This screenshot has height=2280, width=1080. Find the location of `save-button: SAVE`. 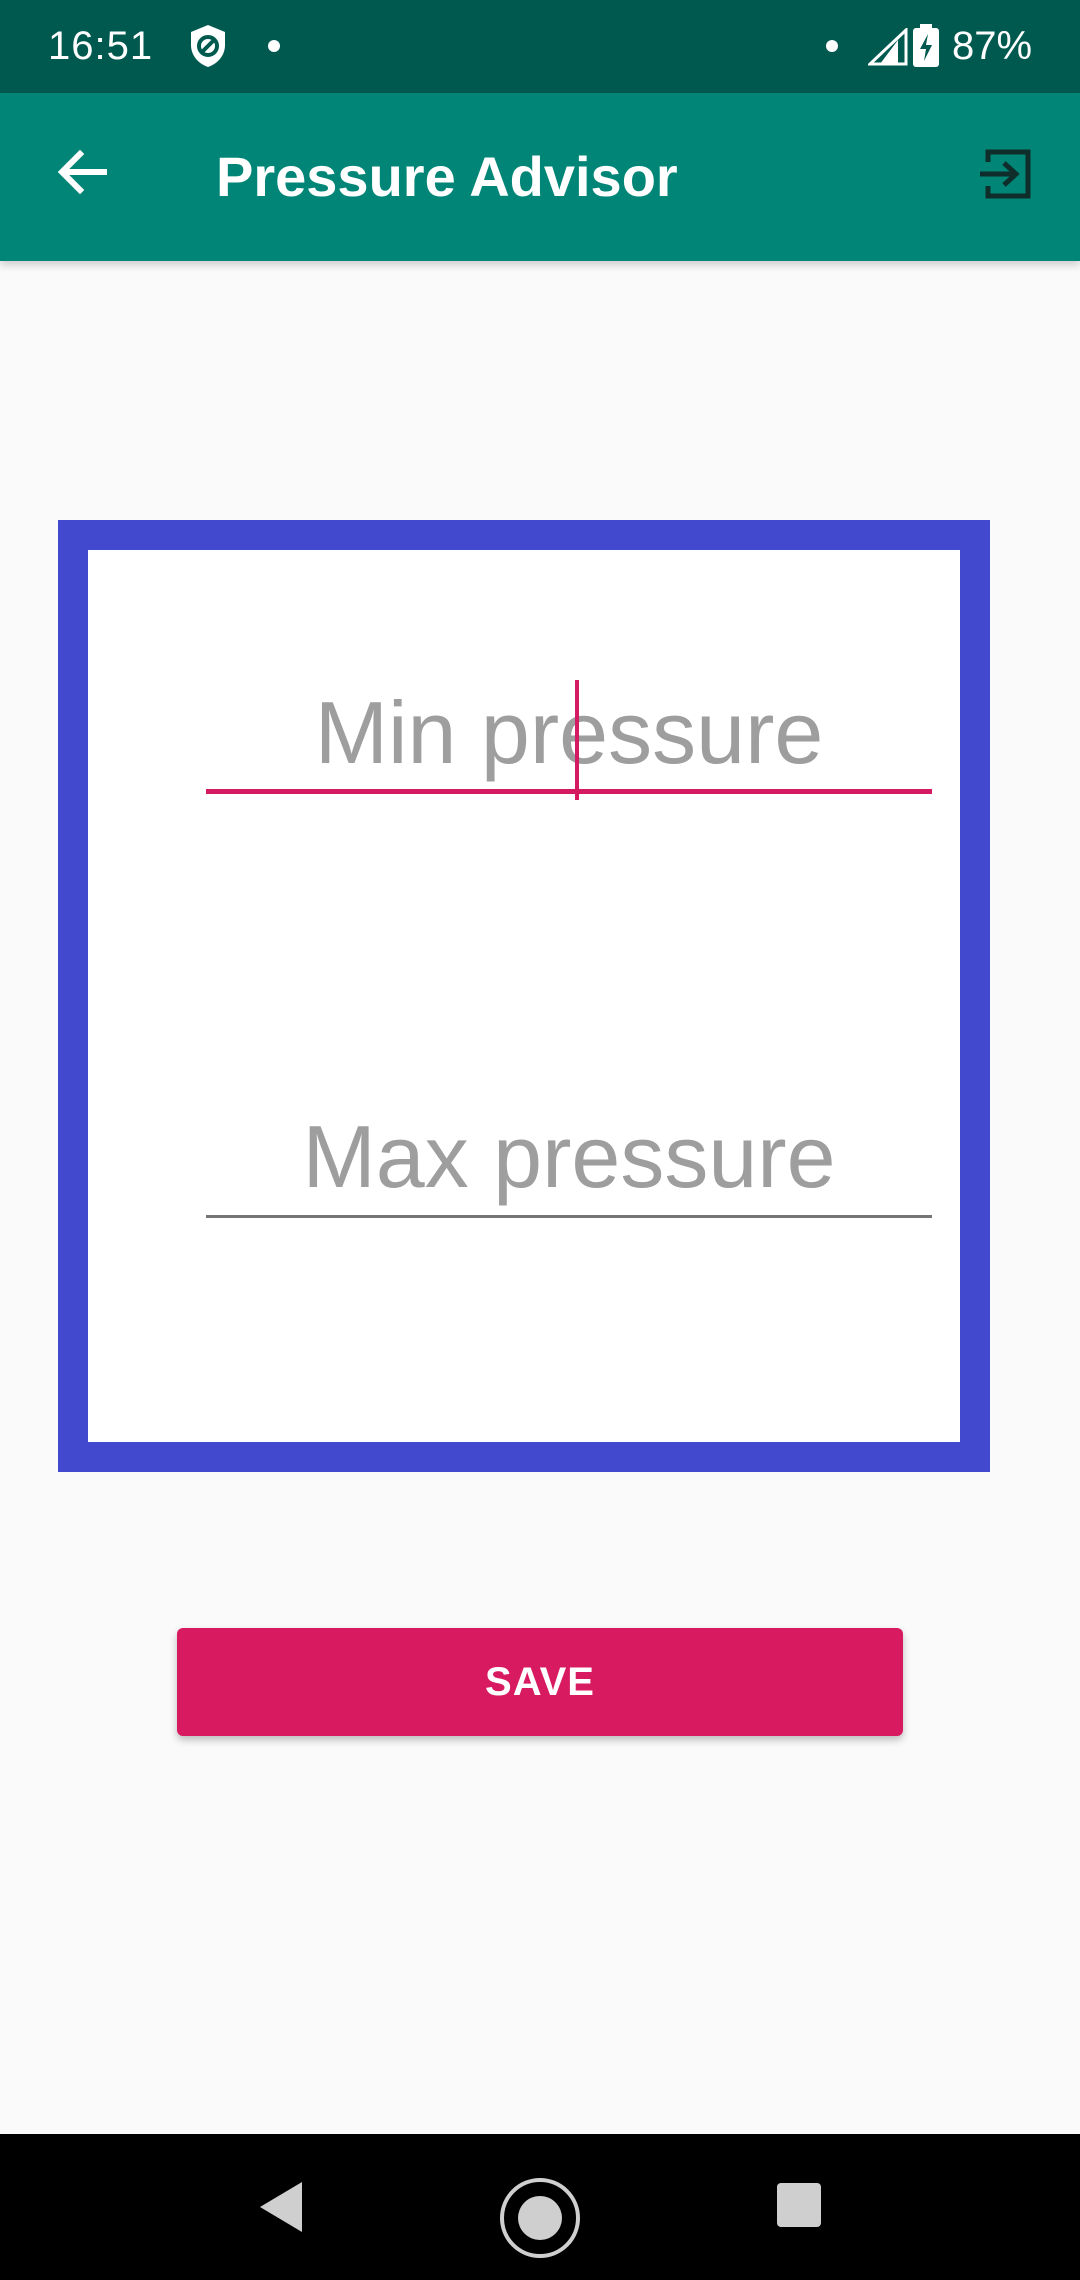

save-button: SAVE is located at coordinates (540, 1682).